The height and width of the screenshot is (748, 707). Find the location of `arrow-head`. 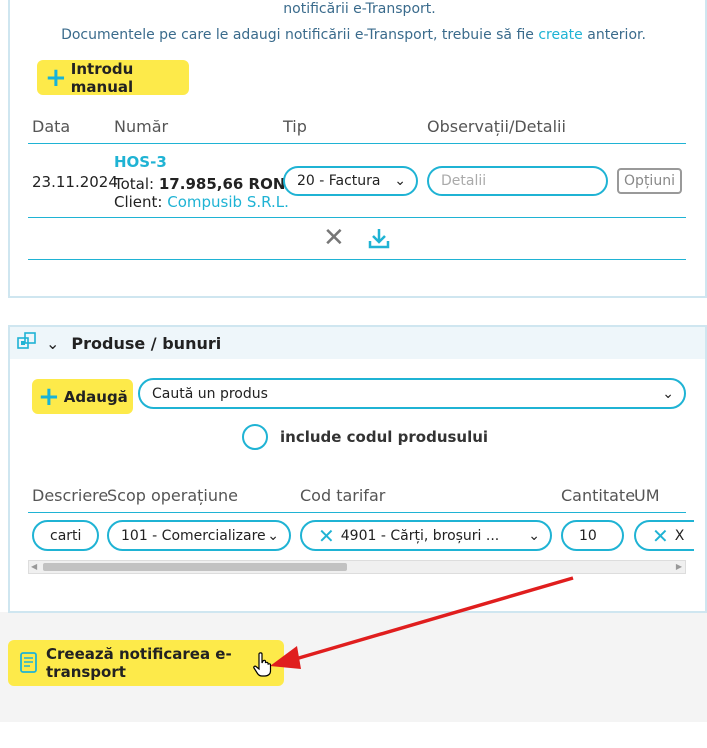

arrow-head is located at coordinates (285, 657).